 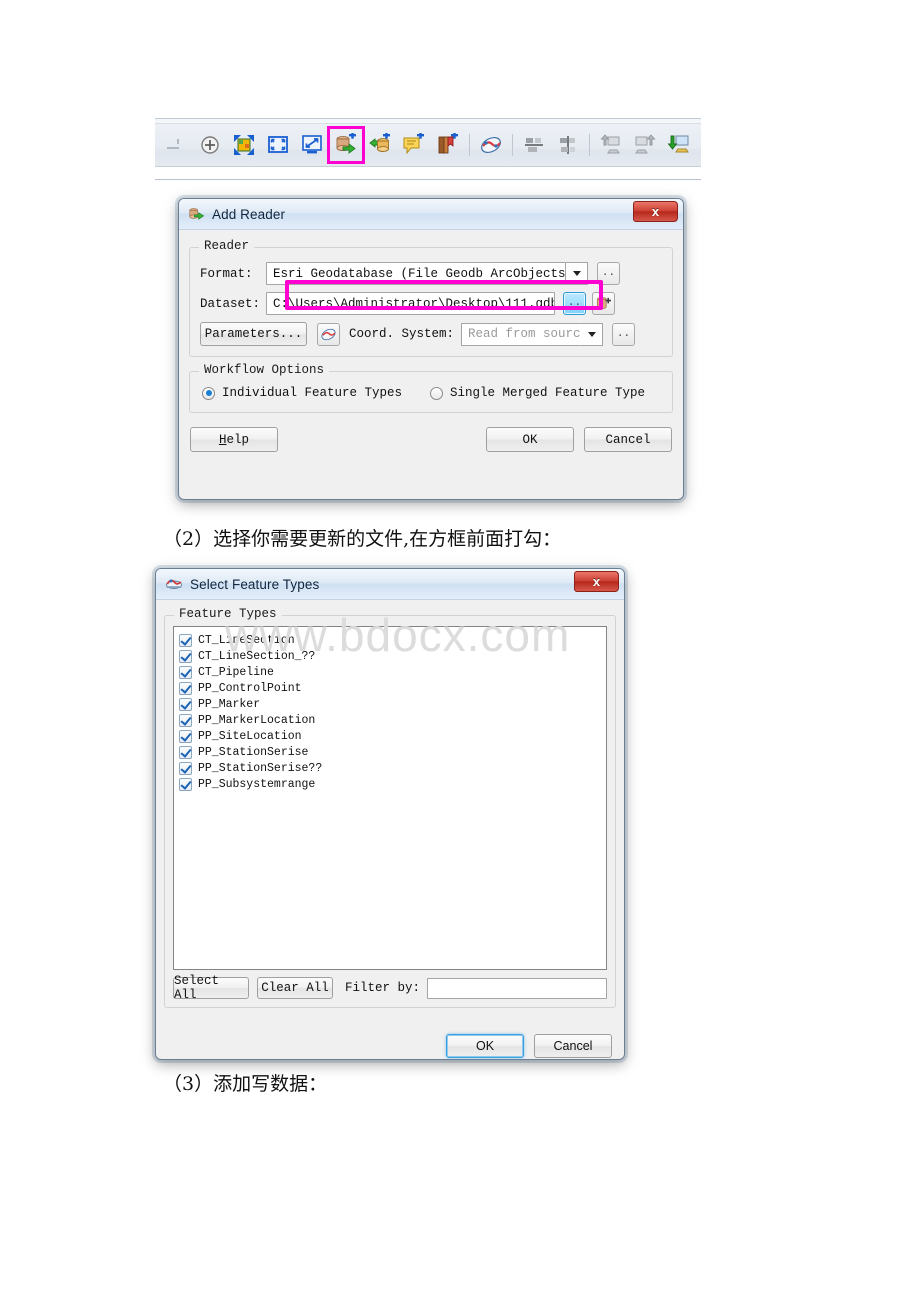 I want to click on format-browse-button: .., so click(x=608, y=273).